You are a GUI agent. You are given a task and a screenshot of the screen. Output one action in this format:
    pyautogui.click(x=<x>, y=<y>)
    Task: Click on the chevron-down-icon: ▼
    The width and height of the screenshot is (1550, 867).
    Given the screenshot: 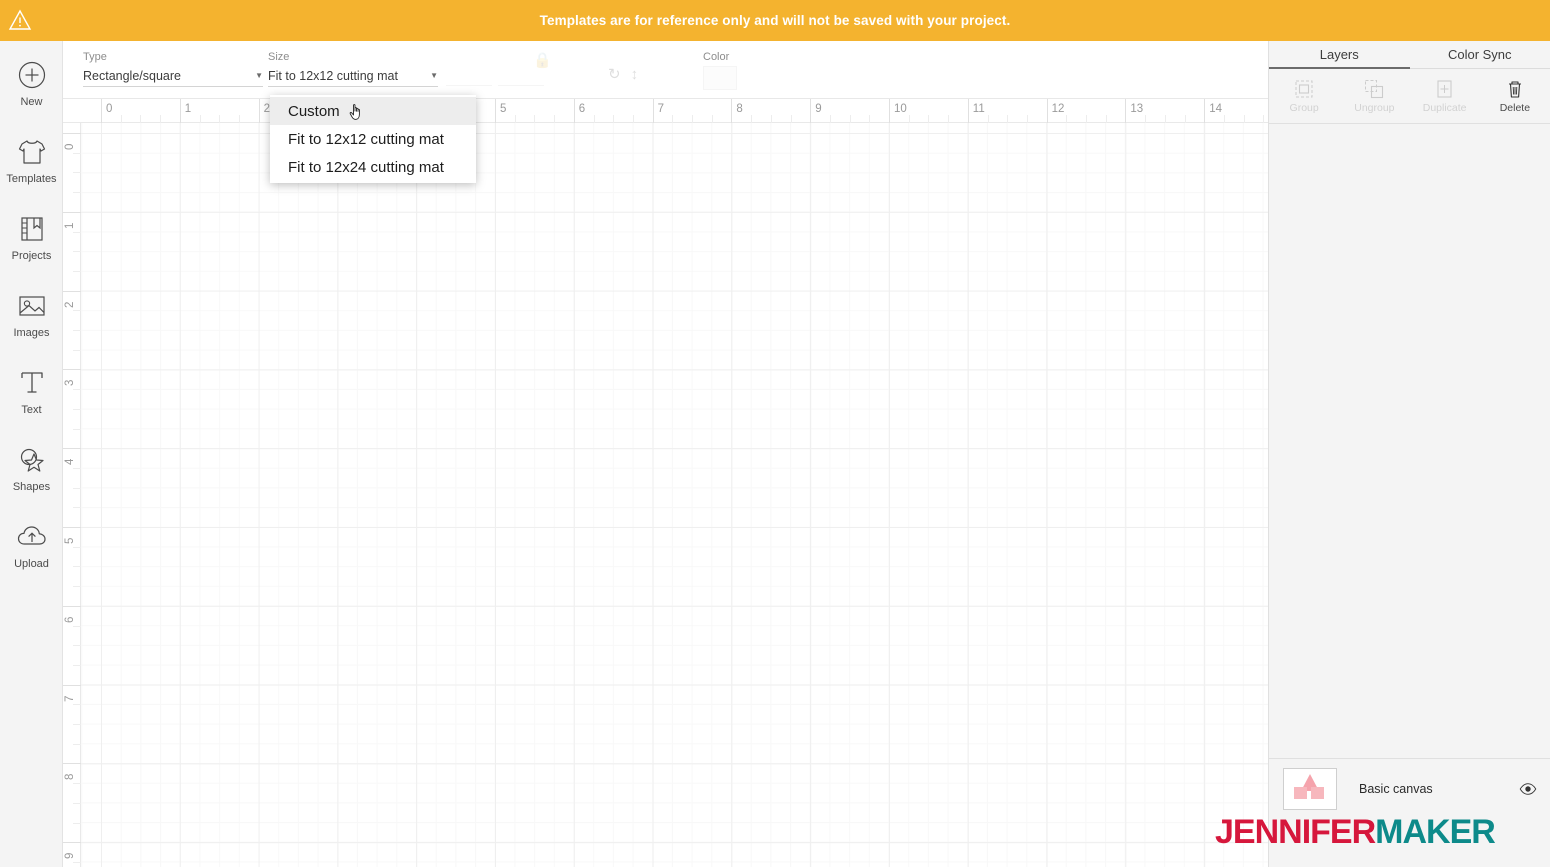 What is the action you would take?
    pyautogui.click(x=434, y=75)
    